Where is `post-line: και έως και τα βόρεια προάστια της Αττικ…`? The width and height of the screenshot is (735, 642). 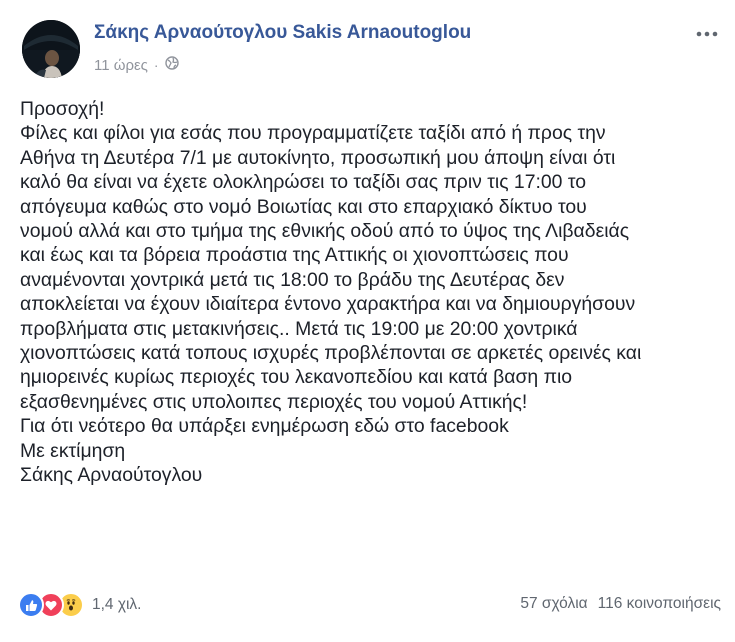
post-line: και έως και τα βόρεια προάστια της Αττικ… is located at coordinates (294, 255).